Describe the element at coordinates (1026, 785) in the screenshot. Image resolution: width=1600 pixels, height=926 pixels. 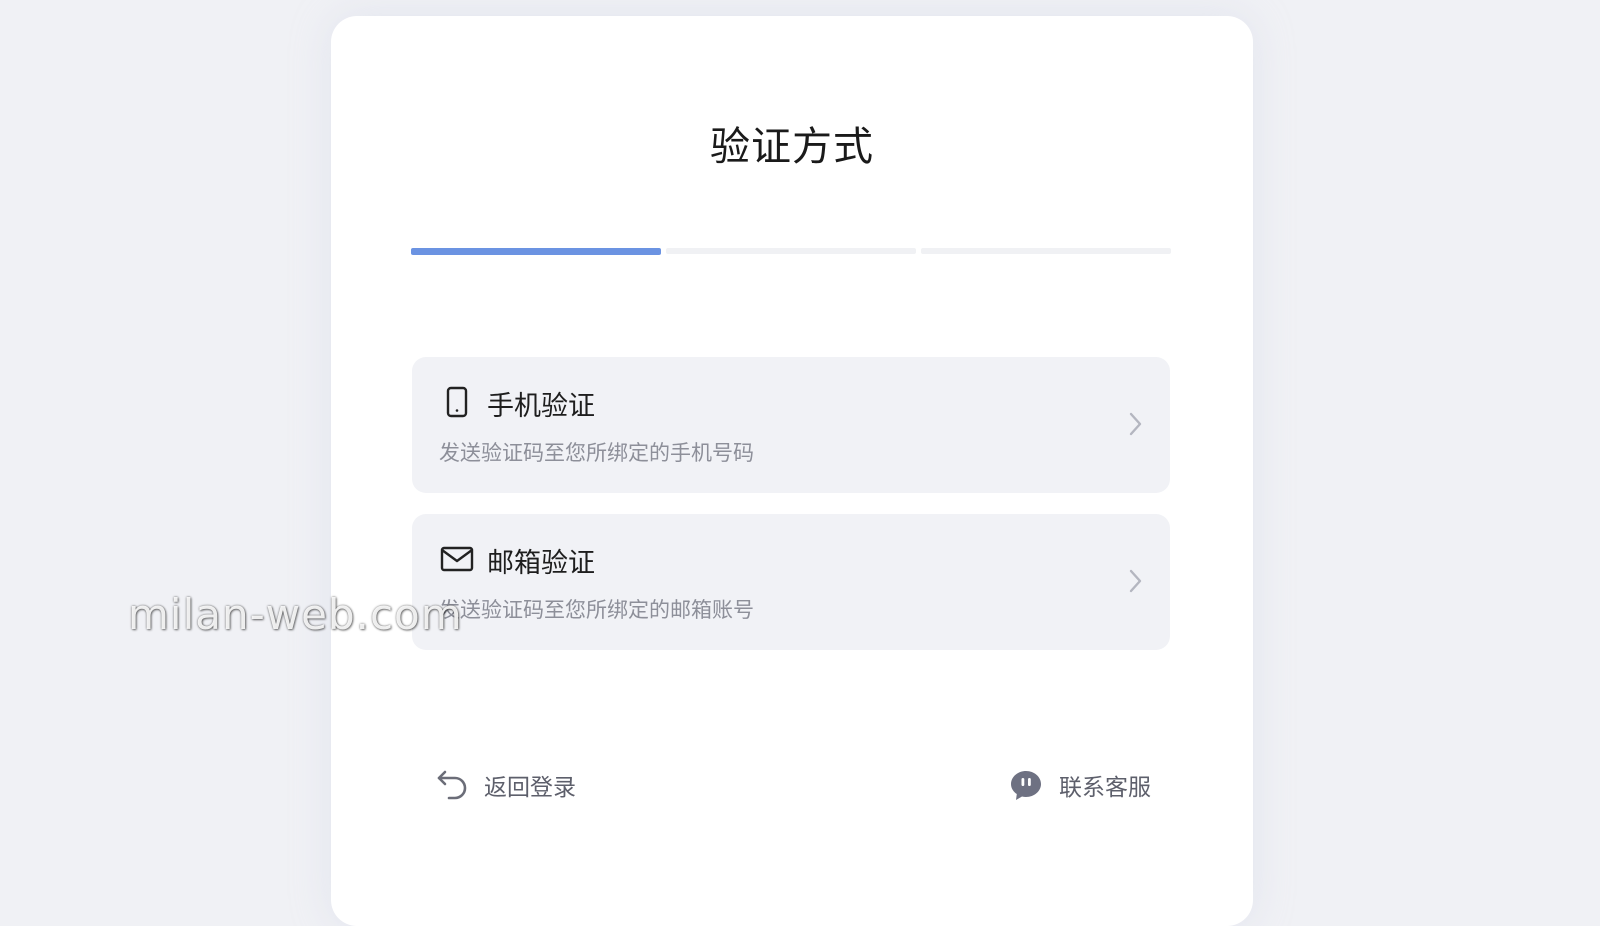
I see `chat-bubble-icon` at that location.